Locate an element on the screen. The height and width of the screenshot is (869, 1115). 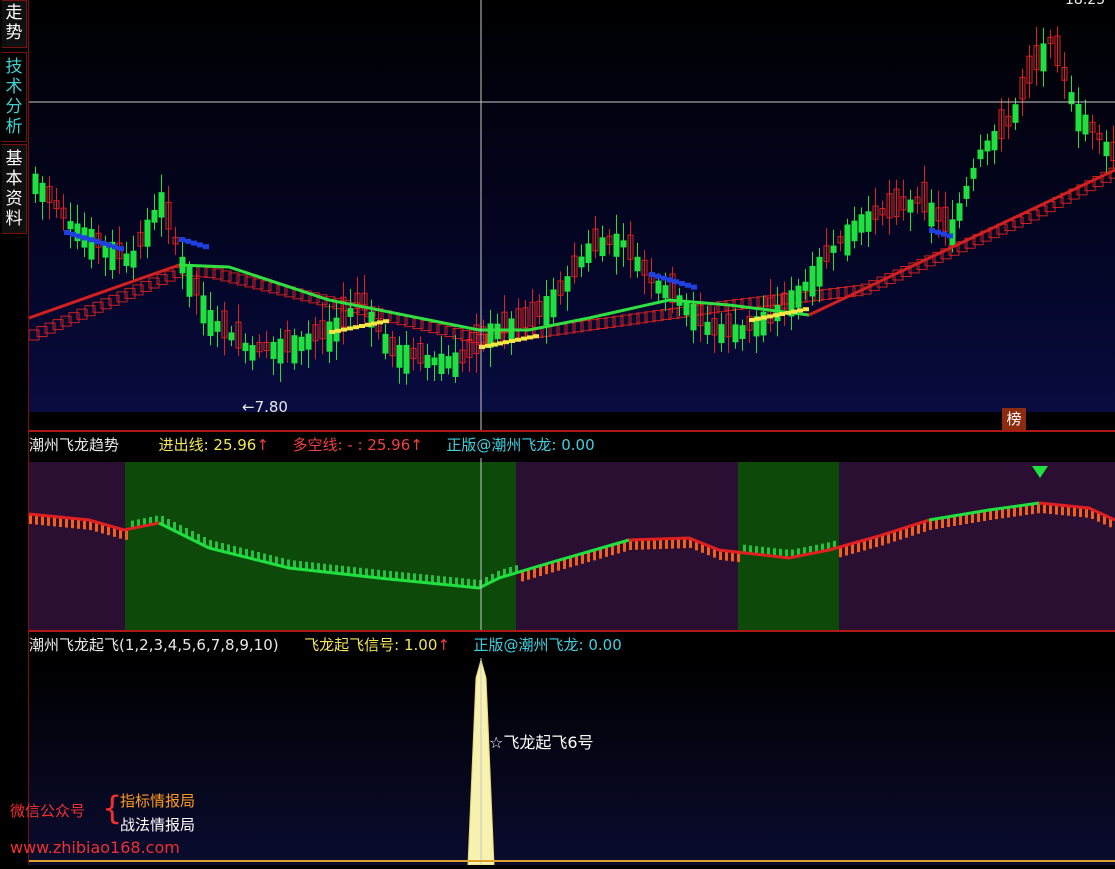
indicator-name: 潮州飞龙起飞(1,2,3,4,5,6,7,8,9,10) is located at coordinates (154, 645).